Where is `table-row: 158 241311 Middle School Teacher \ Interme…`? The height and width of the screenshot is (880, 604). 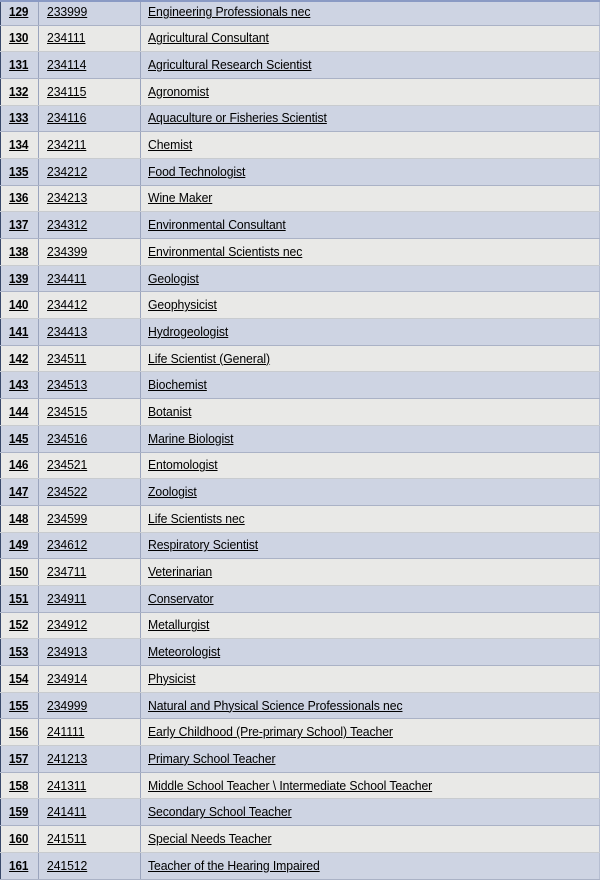
table-row: 158 241311 Middle School Teacher \ Interme… is located at coordinates (300, 786).